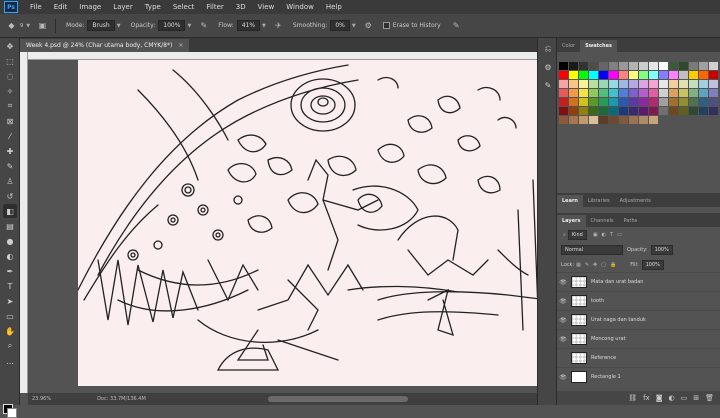 This screenshot has width=720, height=418. I want to click on menu-window: Window, so click(300, 7).